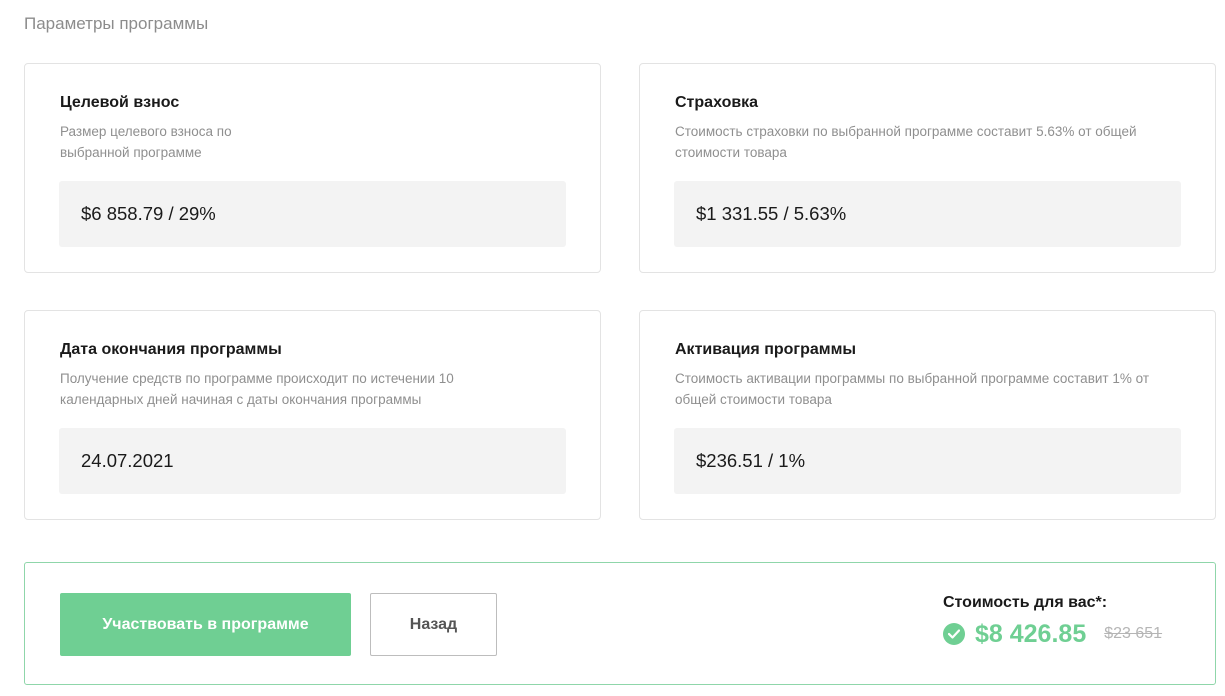  What do you see at coordinates (1133, 633) in the screenshot?
I see `old-price: $23 651` at bounding box center [1133, 633].